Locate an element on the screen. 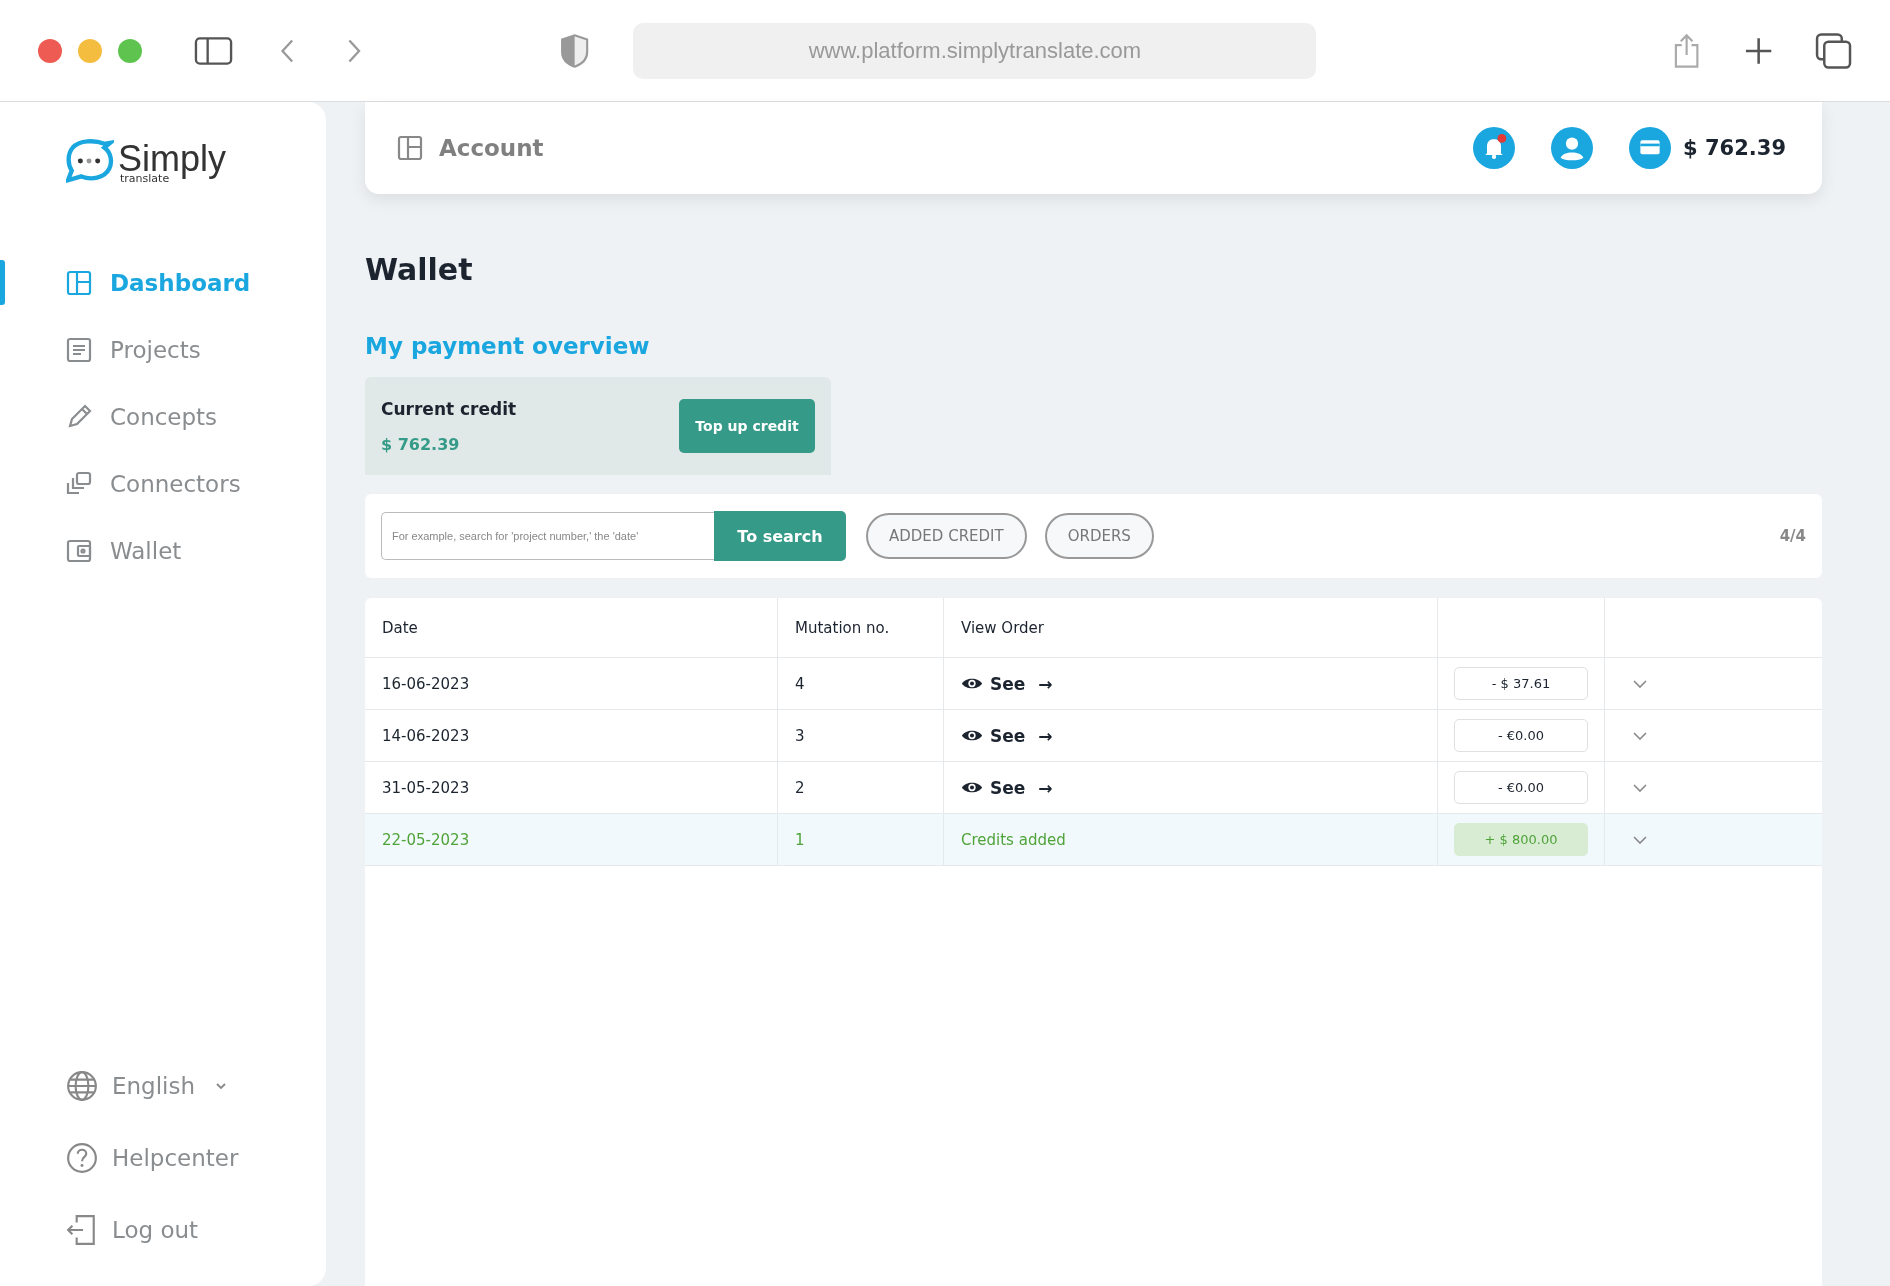 The height and width of the screenshot is (1286, 1890). credits-added-text: Credits added is located at coordinates (1013, 839).